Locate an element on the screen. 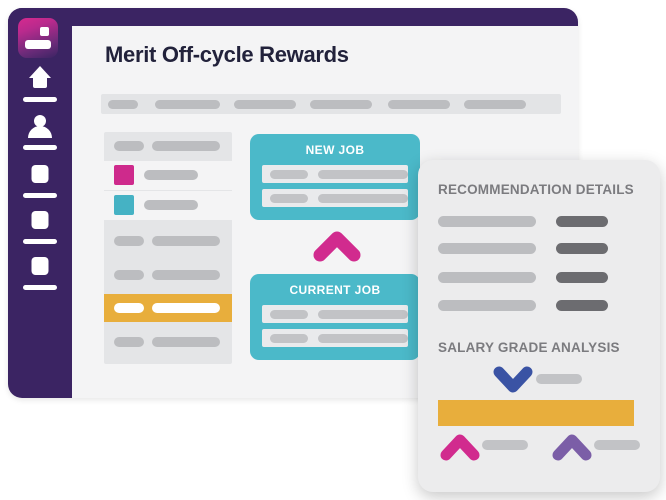 The width and height of the screenshot is (666, 500). logo-dot-shape is located at coordinates (44, 31).